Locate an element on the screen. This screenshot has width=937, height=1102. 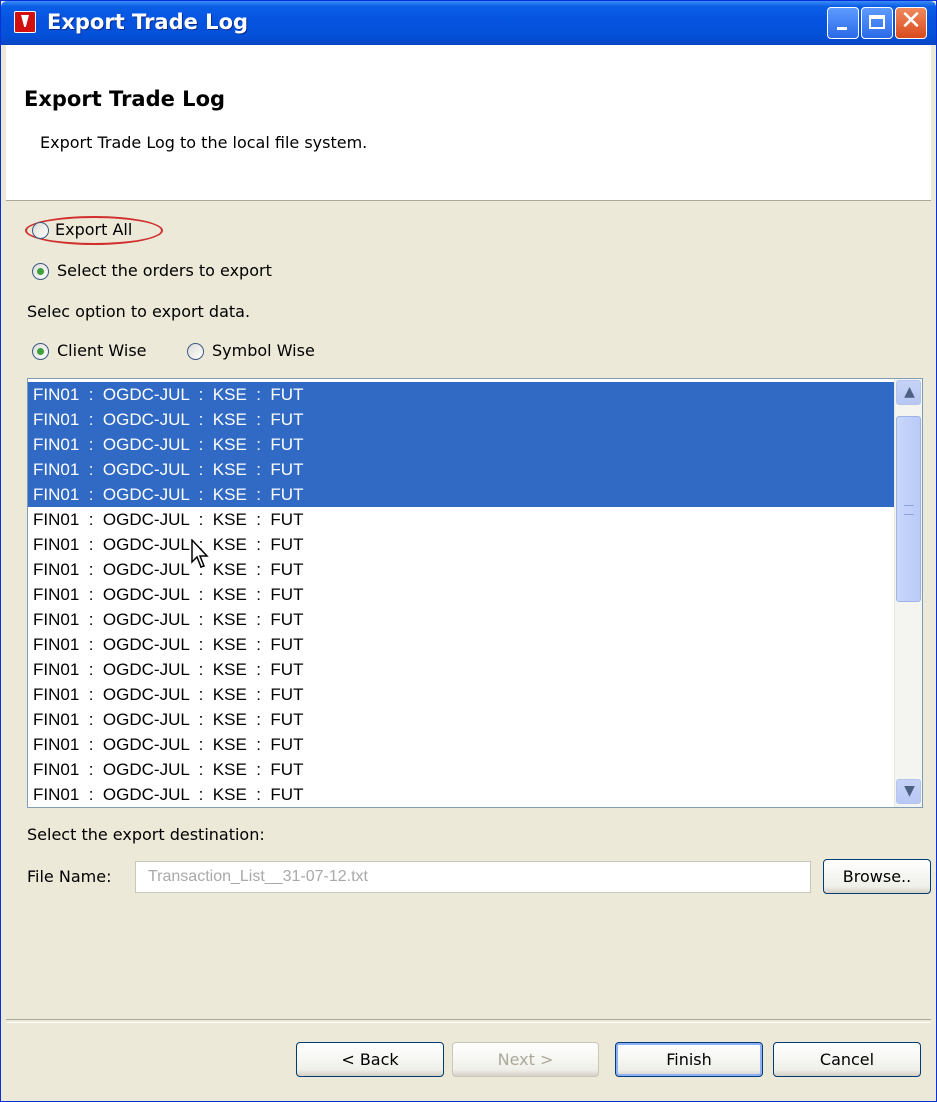
title-bar: Export Trade Log ✕ is located at coordinates (468, 23).